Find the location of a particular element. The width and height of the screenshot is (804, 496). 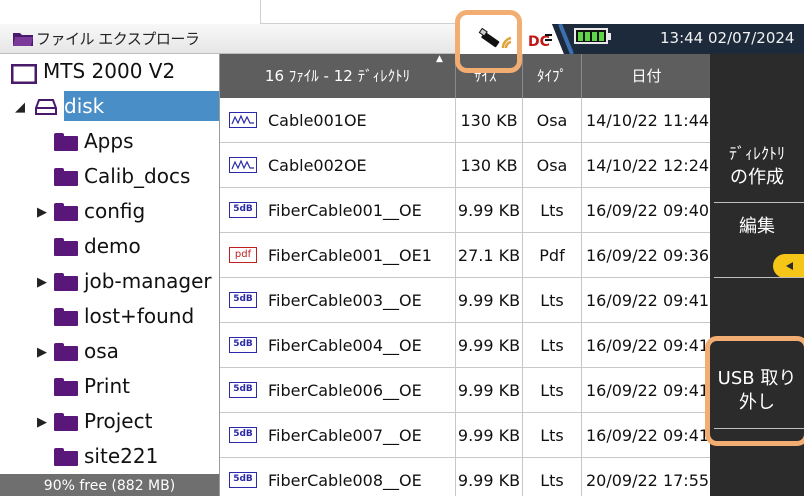

tree-item-folder: demo is located at coordinates (109, 247).